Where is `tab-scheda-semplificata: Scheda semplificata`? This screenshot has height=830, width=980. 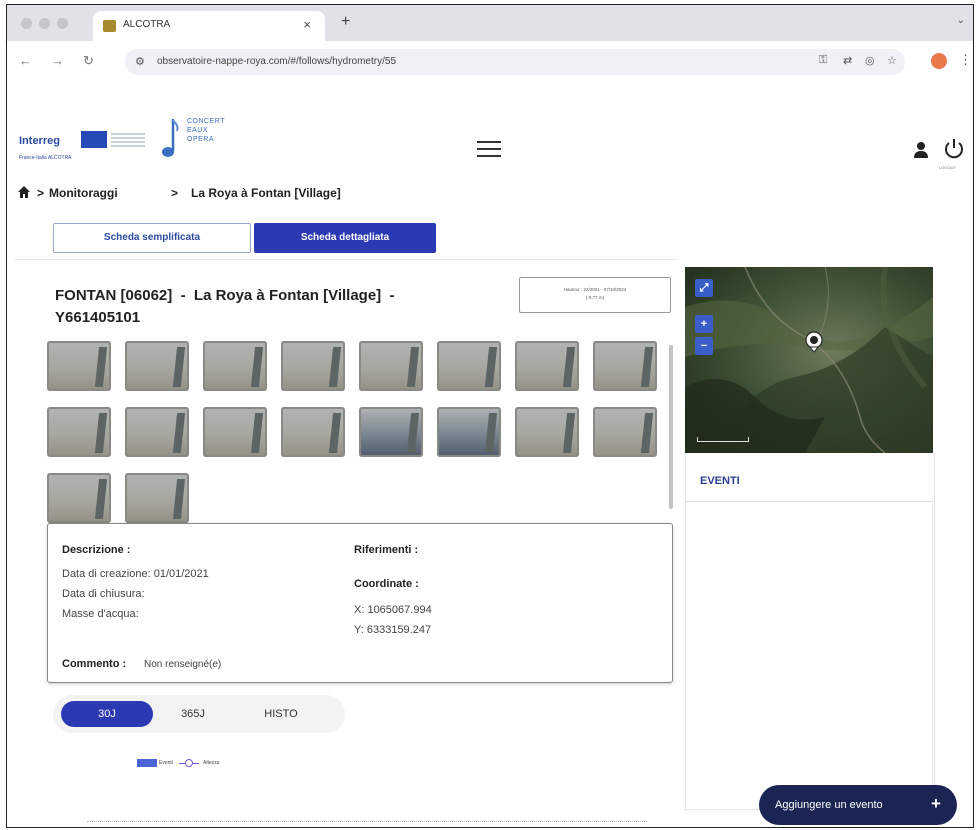 tab-scheda-semplificata: Scheda semplificata is located at coordinates (152, 238).